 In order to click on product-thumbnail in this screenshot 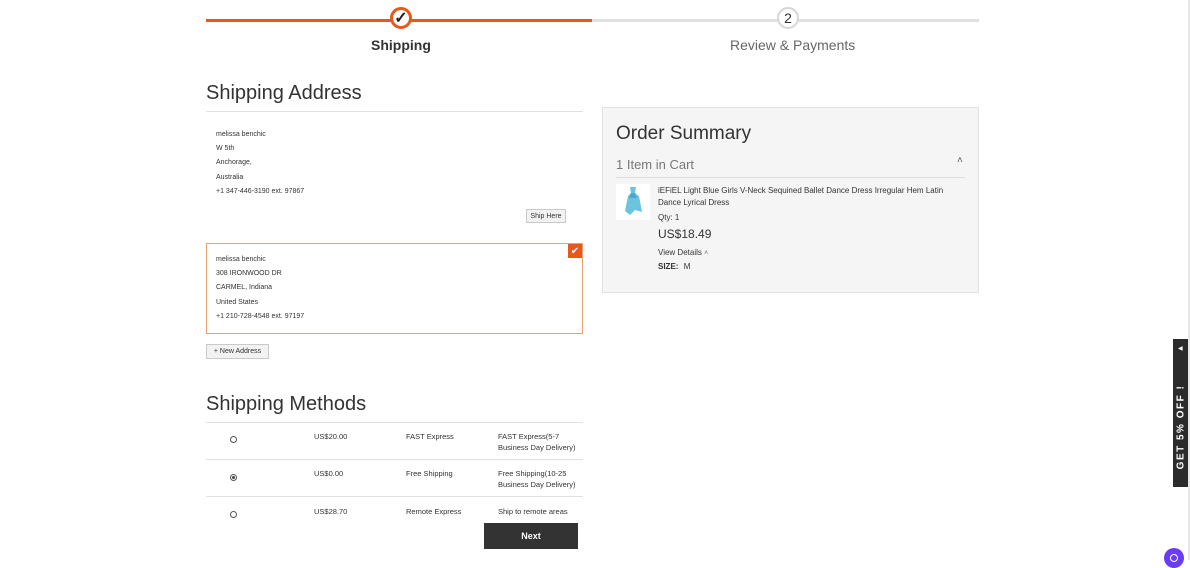, I will do `click(633, 202)`.